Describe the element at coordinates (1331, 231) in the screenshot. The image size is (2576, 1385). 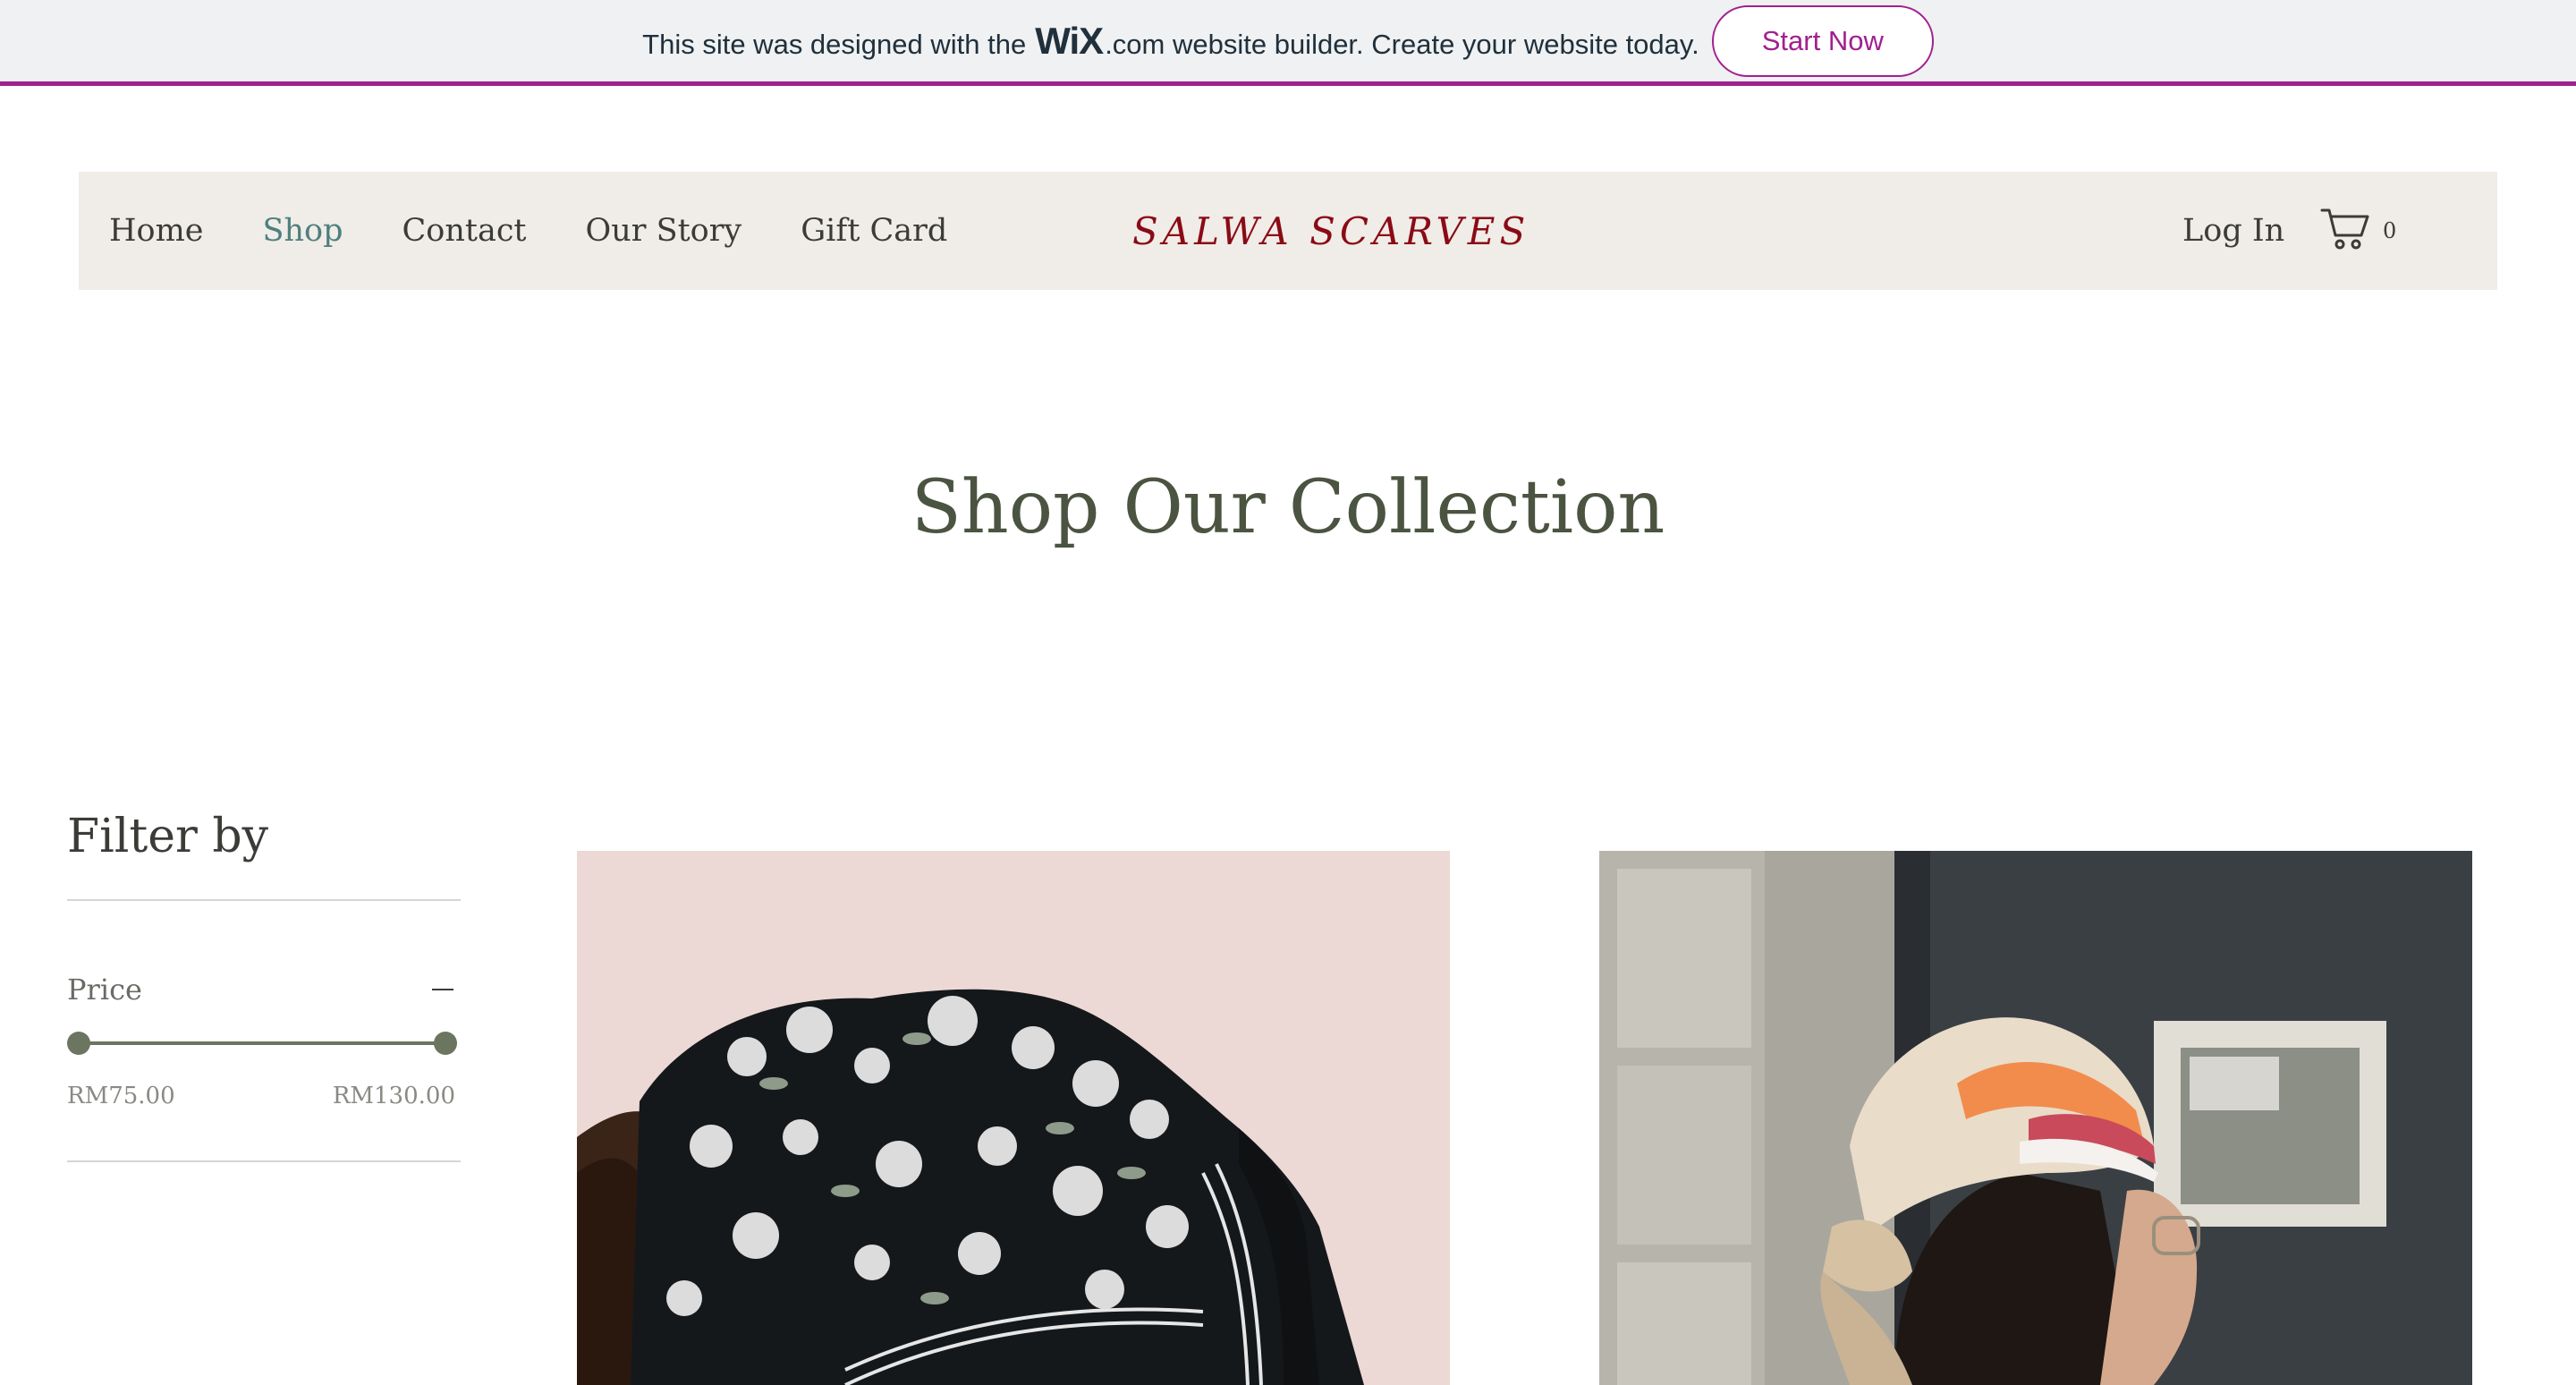
I see `site-logo: SALWA SCARVES` at that location.